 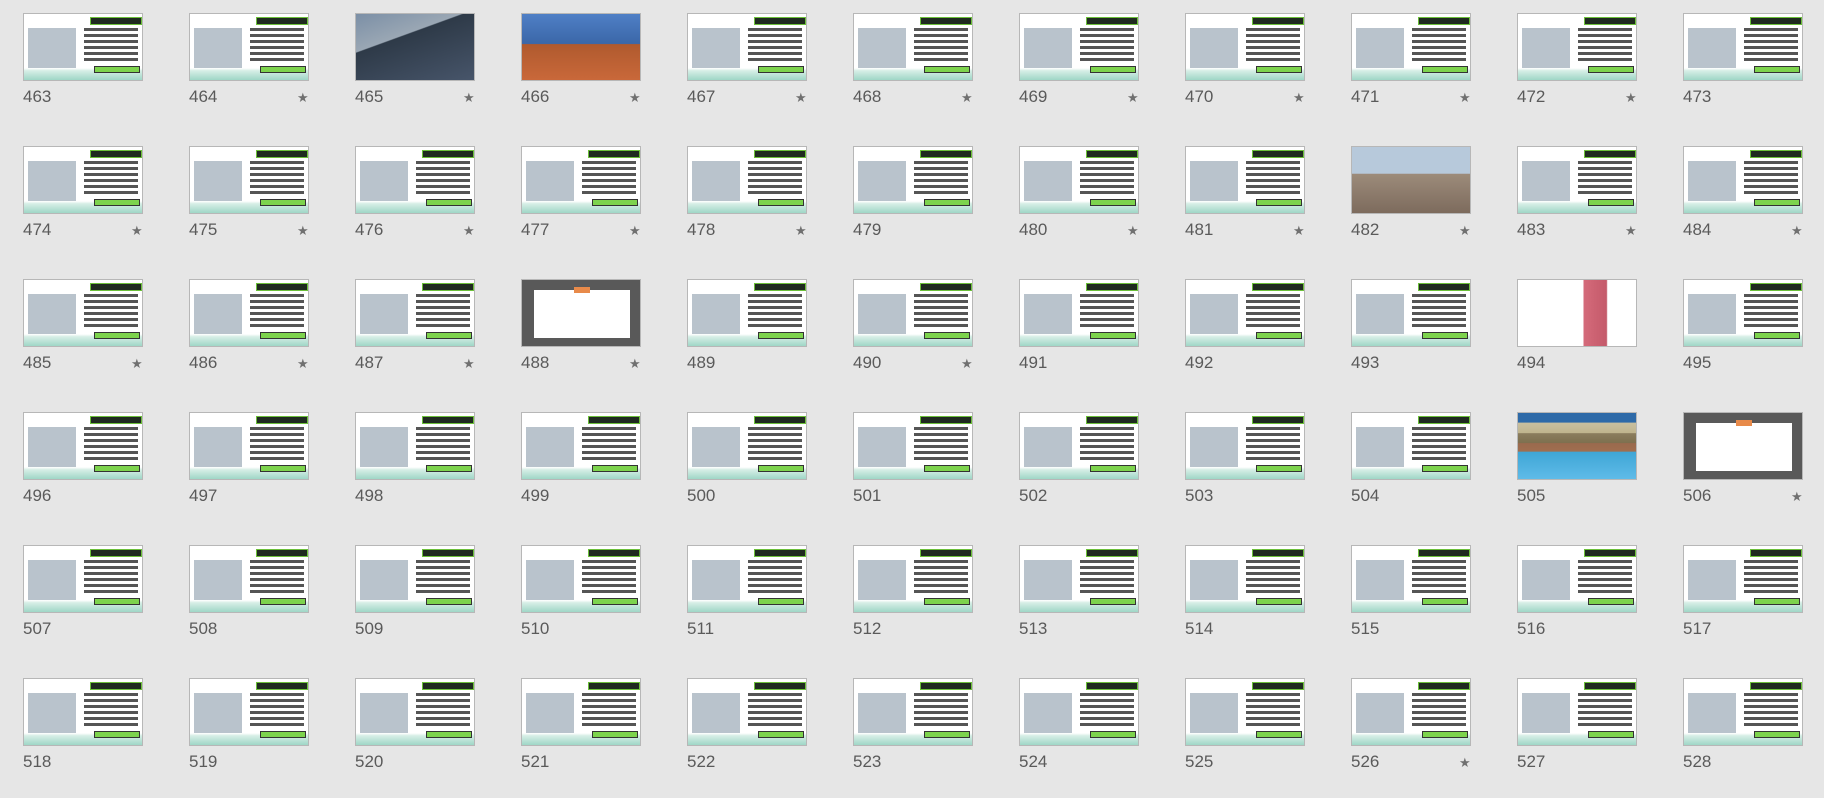 I want to click on slide-thumbnail-item: 473, so click(x=1743, y=73).